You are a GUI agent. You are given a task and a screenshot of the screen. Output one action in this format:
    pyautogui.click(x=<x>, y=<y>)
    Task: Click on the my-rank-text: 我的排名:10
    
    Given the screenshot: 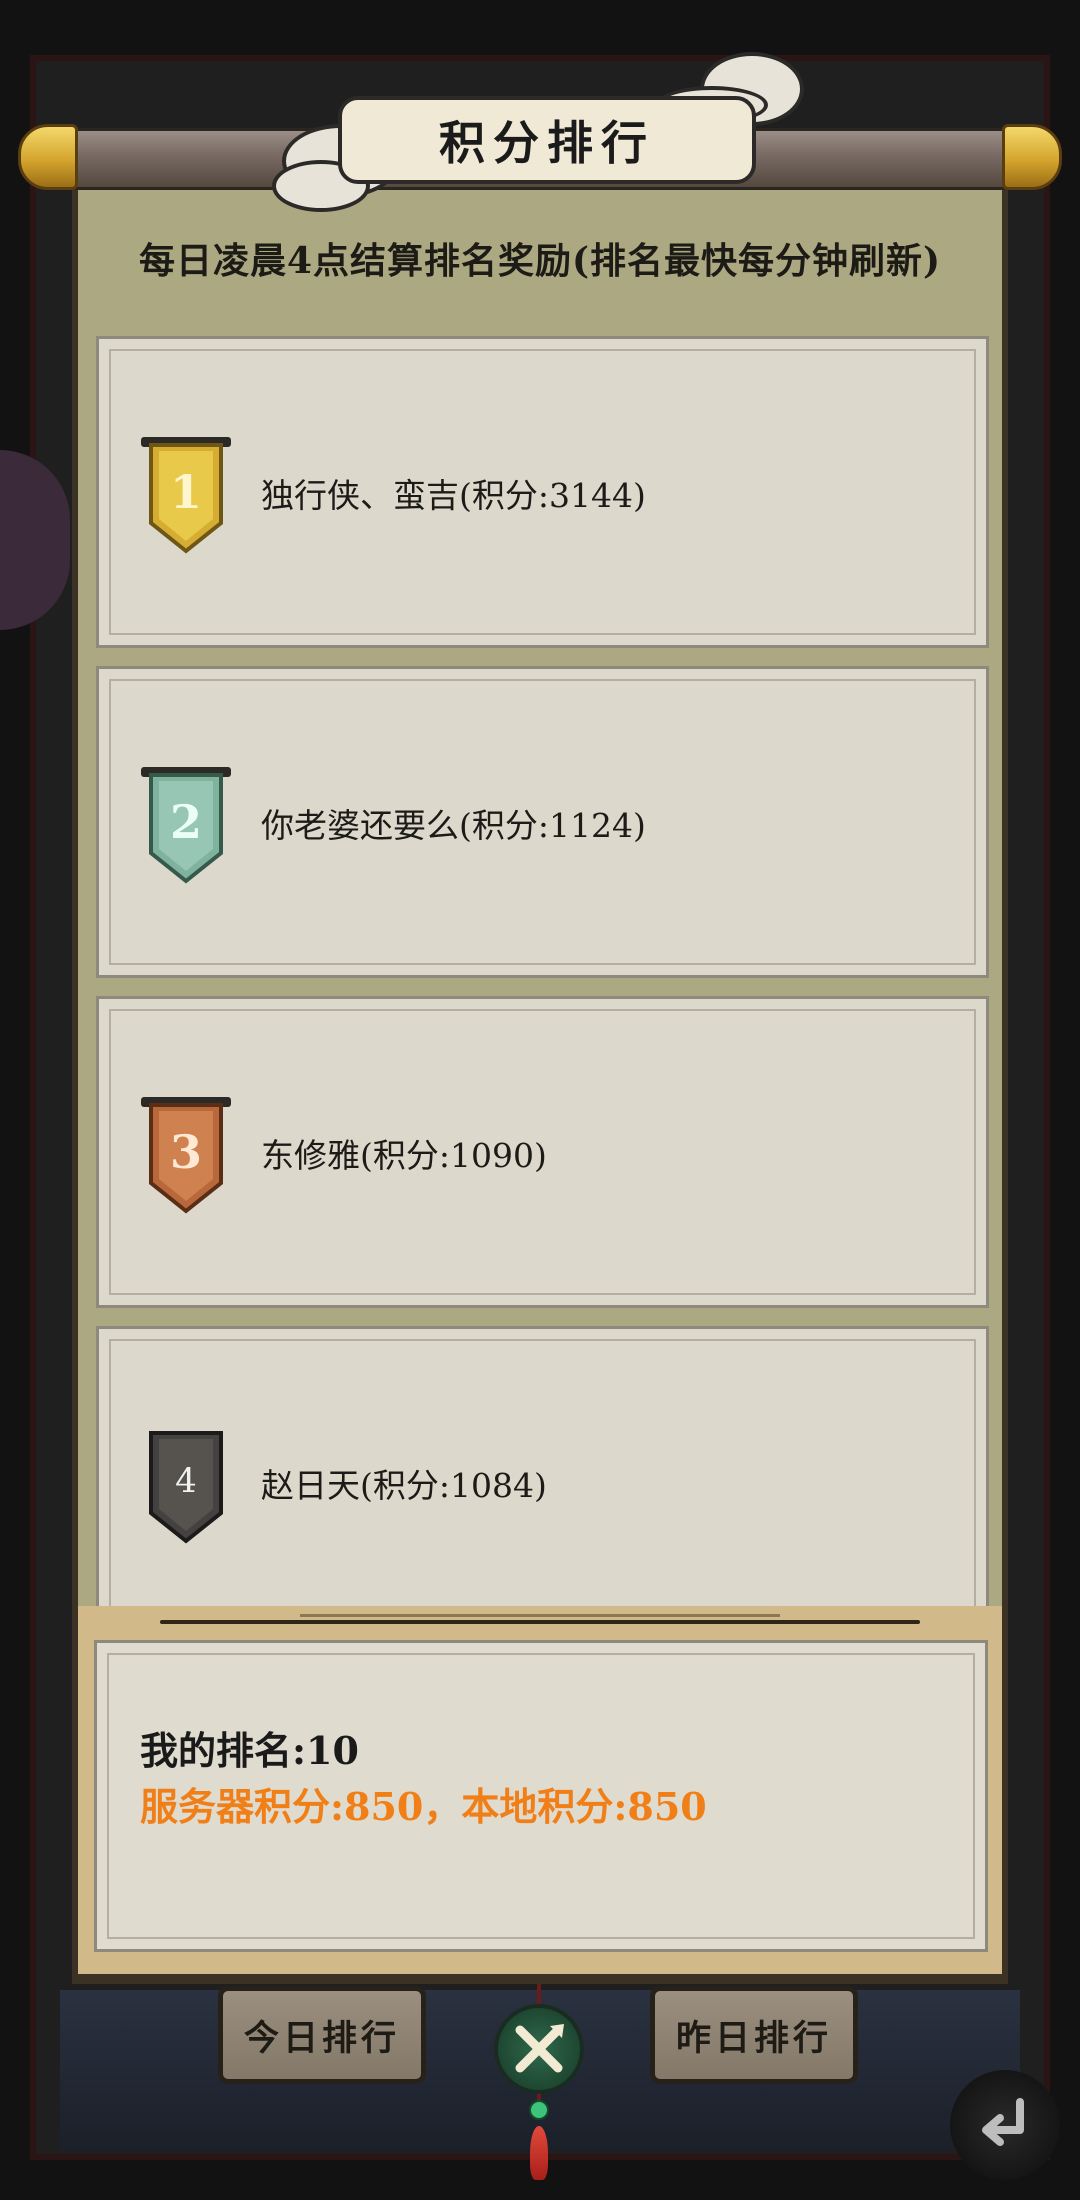 What is the action you would take?
    pyautogui.click(x=249, y=1750)
    